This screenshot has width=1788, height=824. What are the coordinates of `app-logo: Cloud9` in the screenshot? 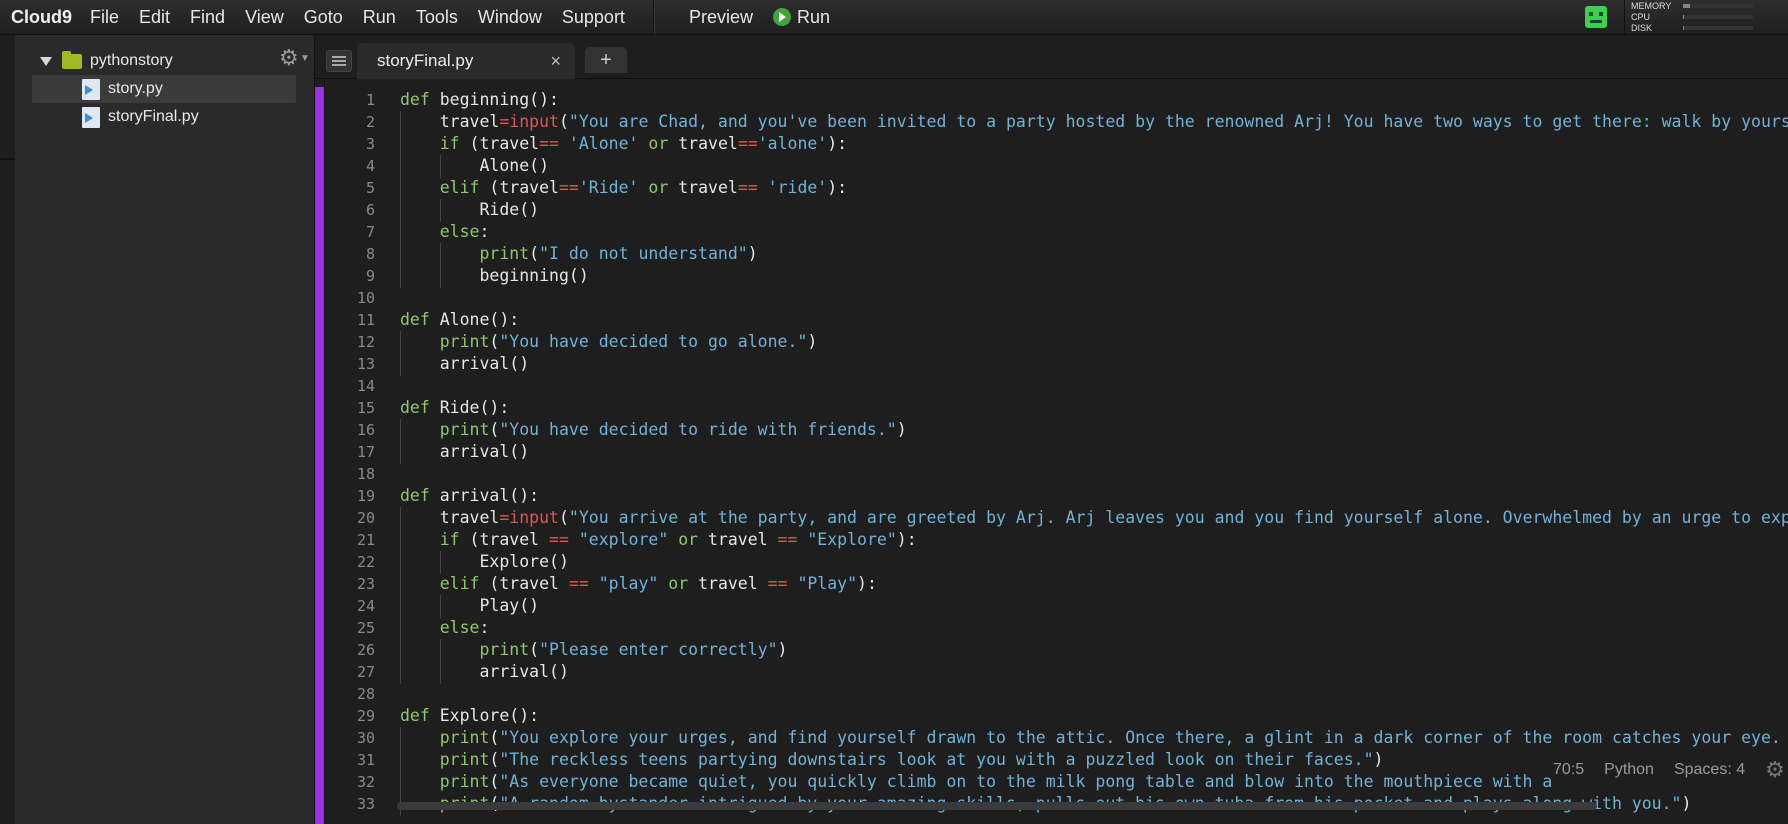 It's located at (41, 17).